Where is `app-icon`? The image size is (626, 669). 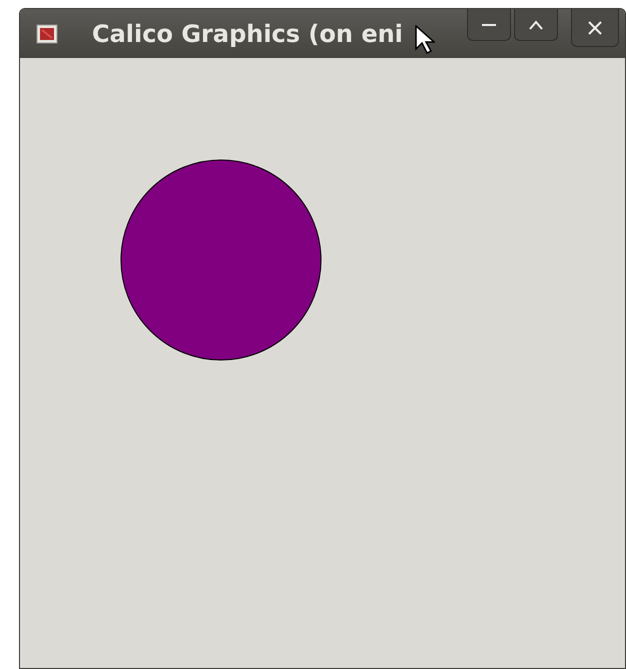
app-icon is located at coordinates (47, 34).